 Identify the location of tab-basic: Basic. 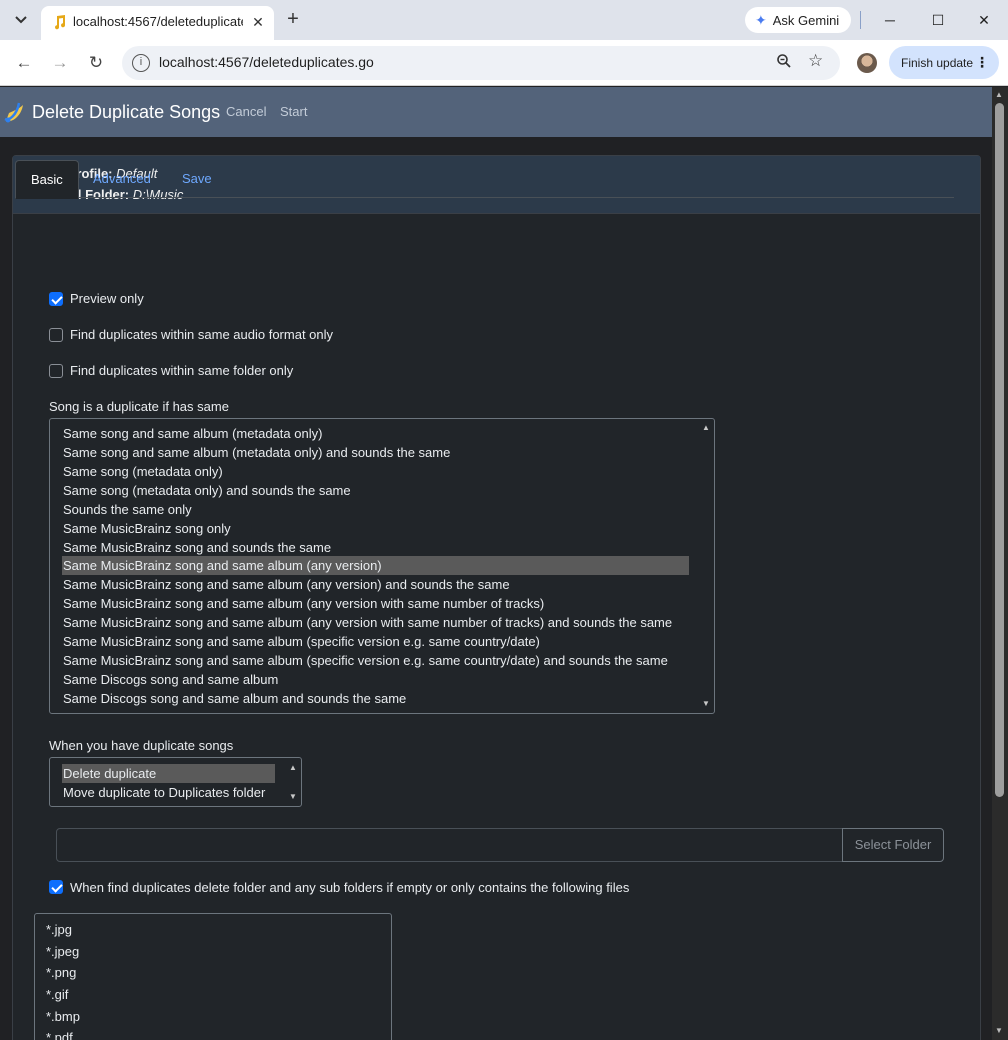
(47, 179).